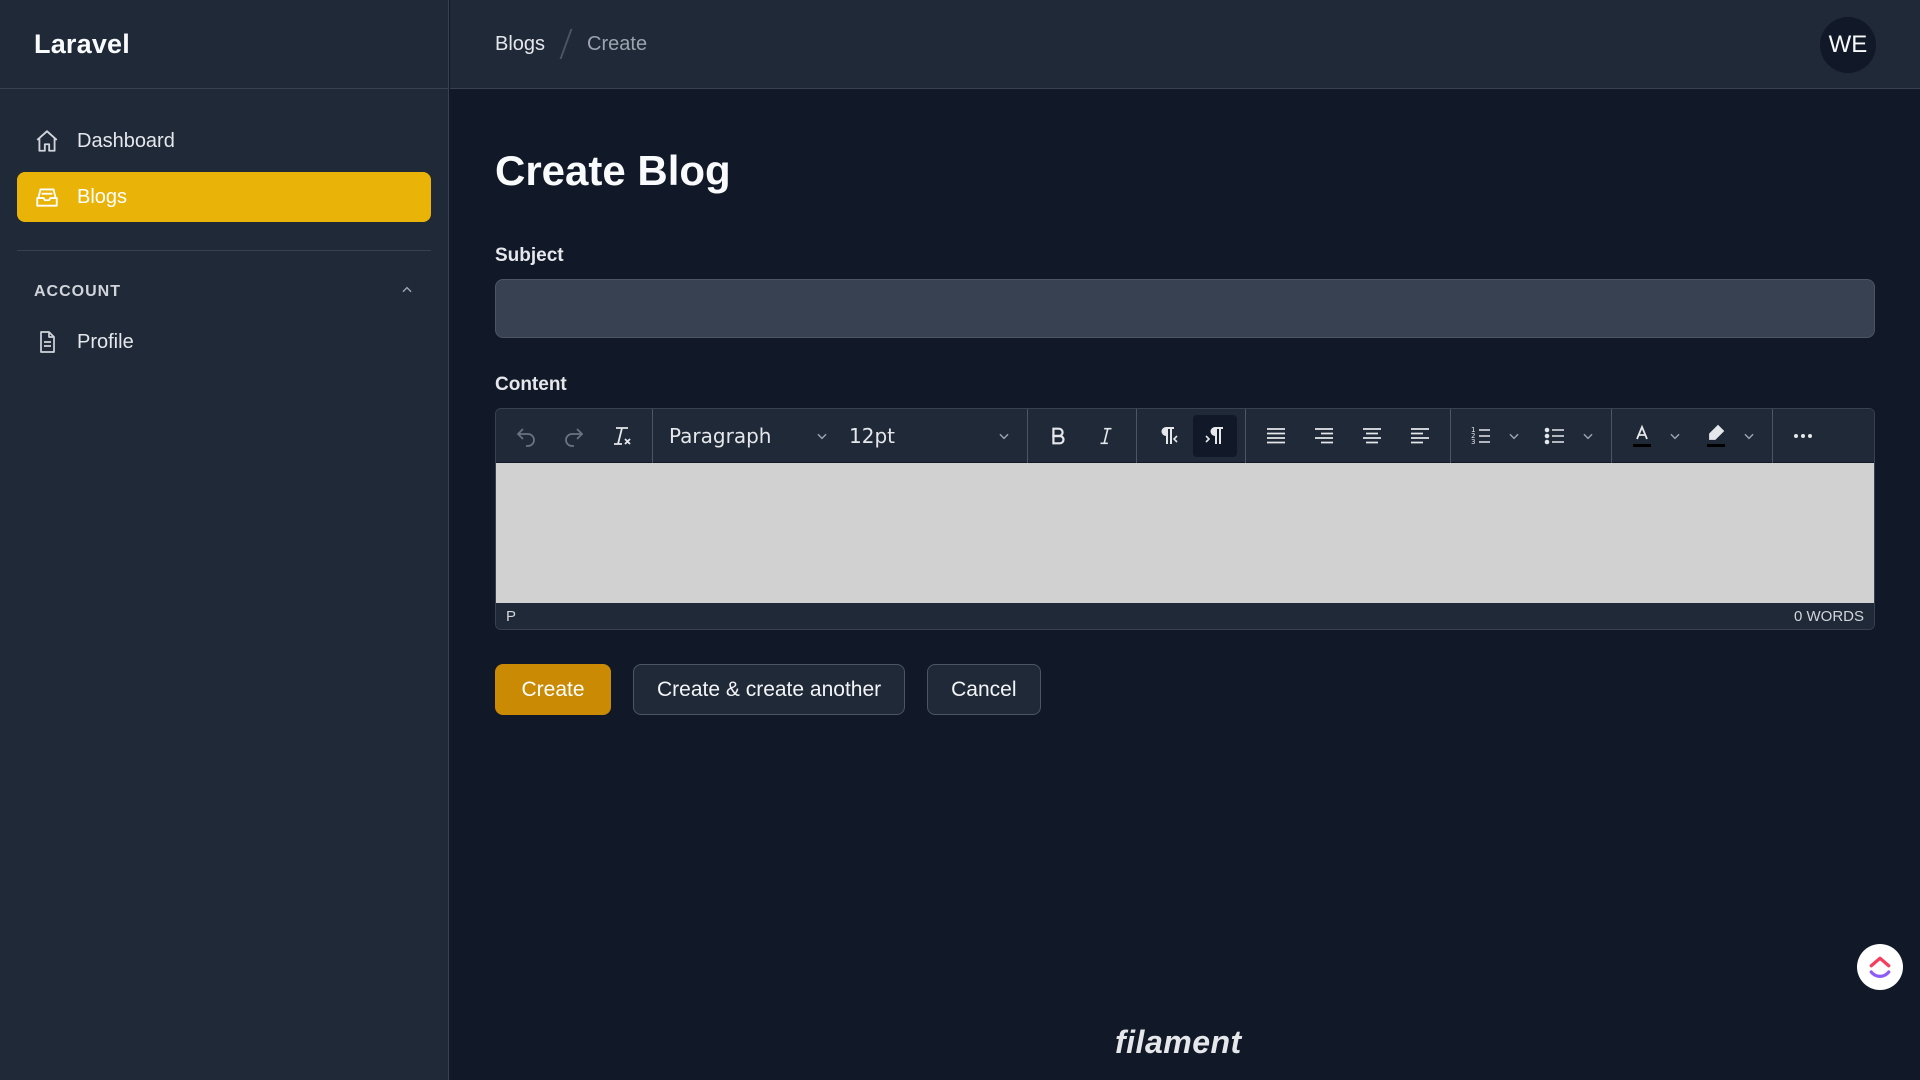 Image resolution: width=1920 pixels, height=1080 pixels. I want to click on document-icon, so click(47, 342).